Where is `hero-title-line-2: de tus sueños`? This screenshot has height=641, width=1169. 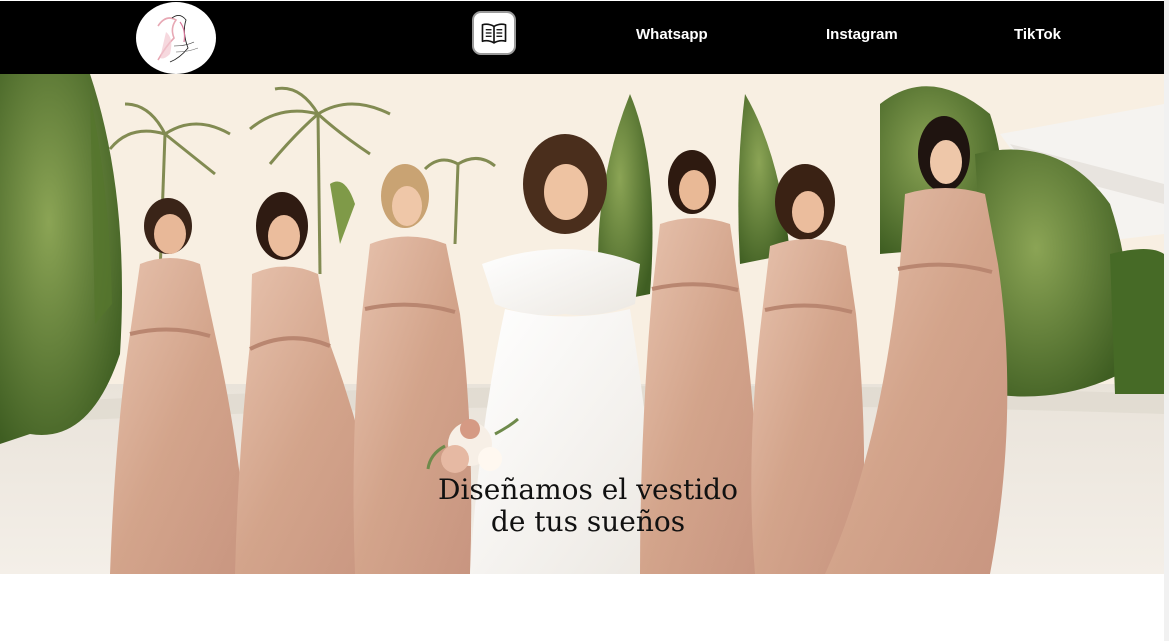
hero-title-line-2: de tus sueños is located at coordinates (588, 521).